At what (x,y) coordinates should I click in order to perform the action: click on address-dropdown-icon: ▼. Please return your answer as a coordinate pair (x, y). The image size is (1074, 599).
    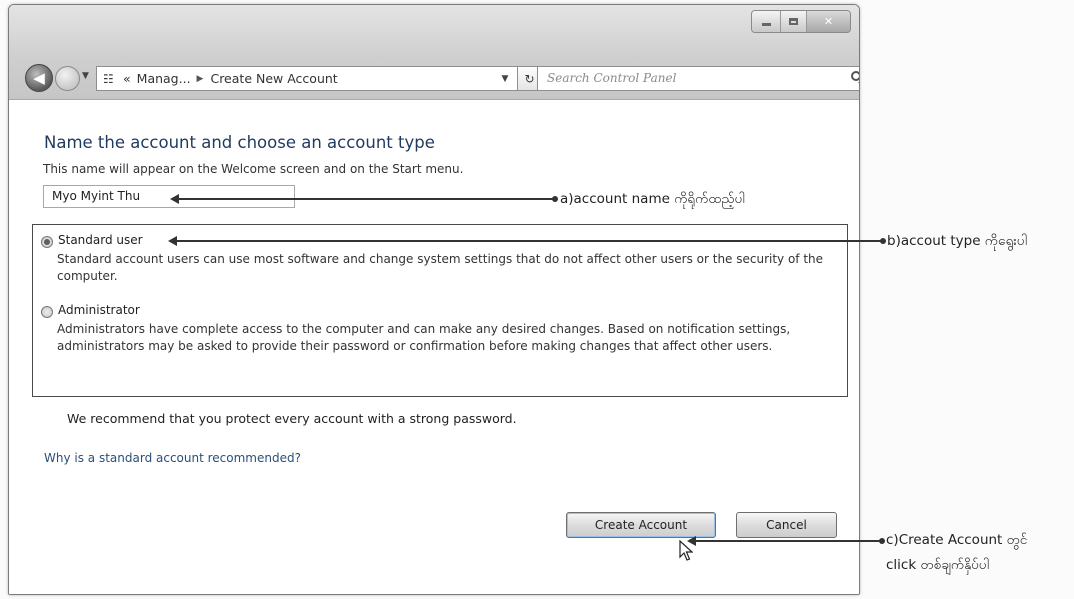
    Looking at the image, I should click on (505, 78).